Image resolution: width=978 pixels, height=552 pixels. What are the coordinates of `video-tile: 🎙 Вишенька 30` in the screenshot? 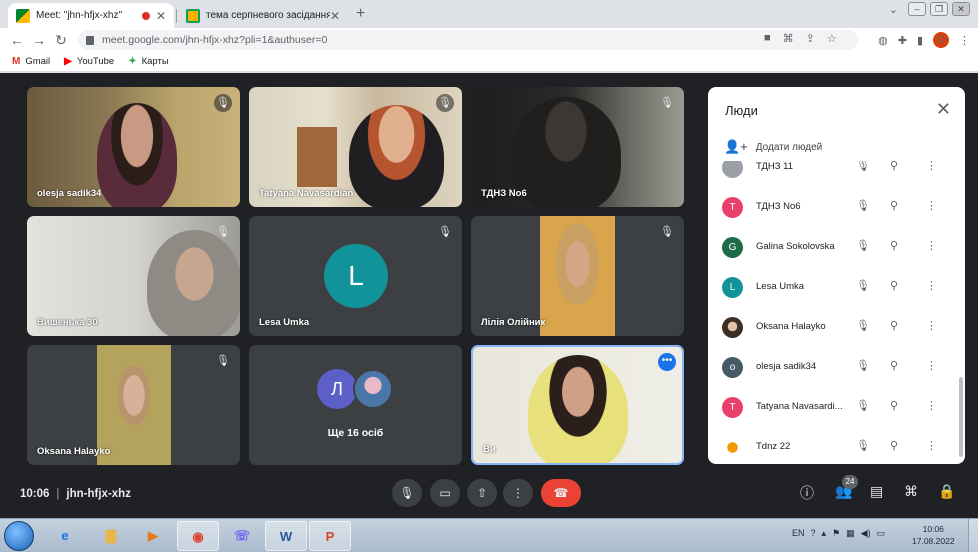 It's located at (133, 276).